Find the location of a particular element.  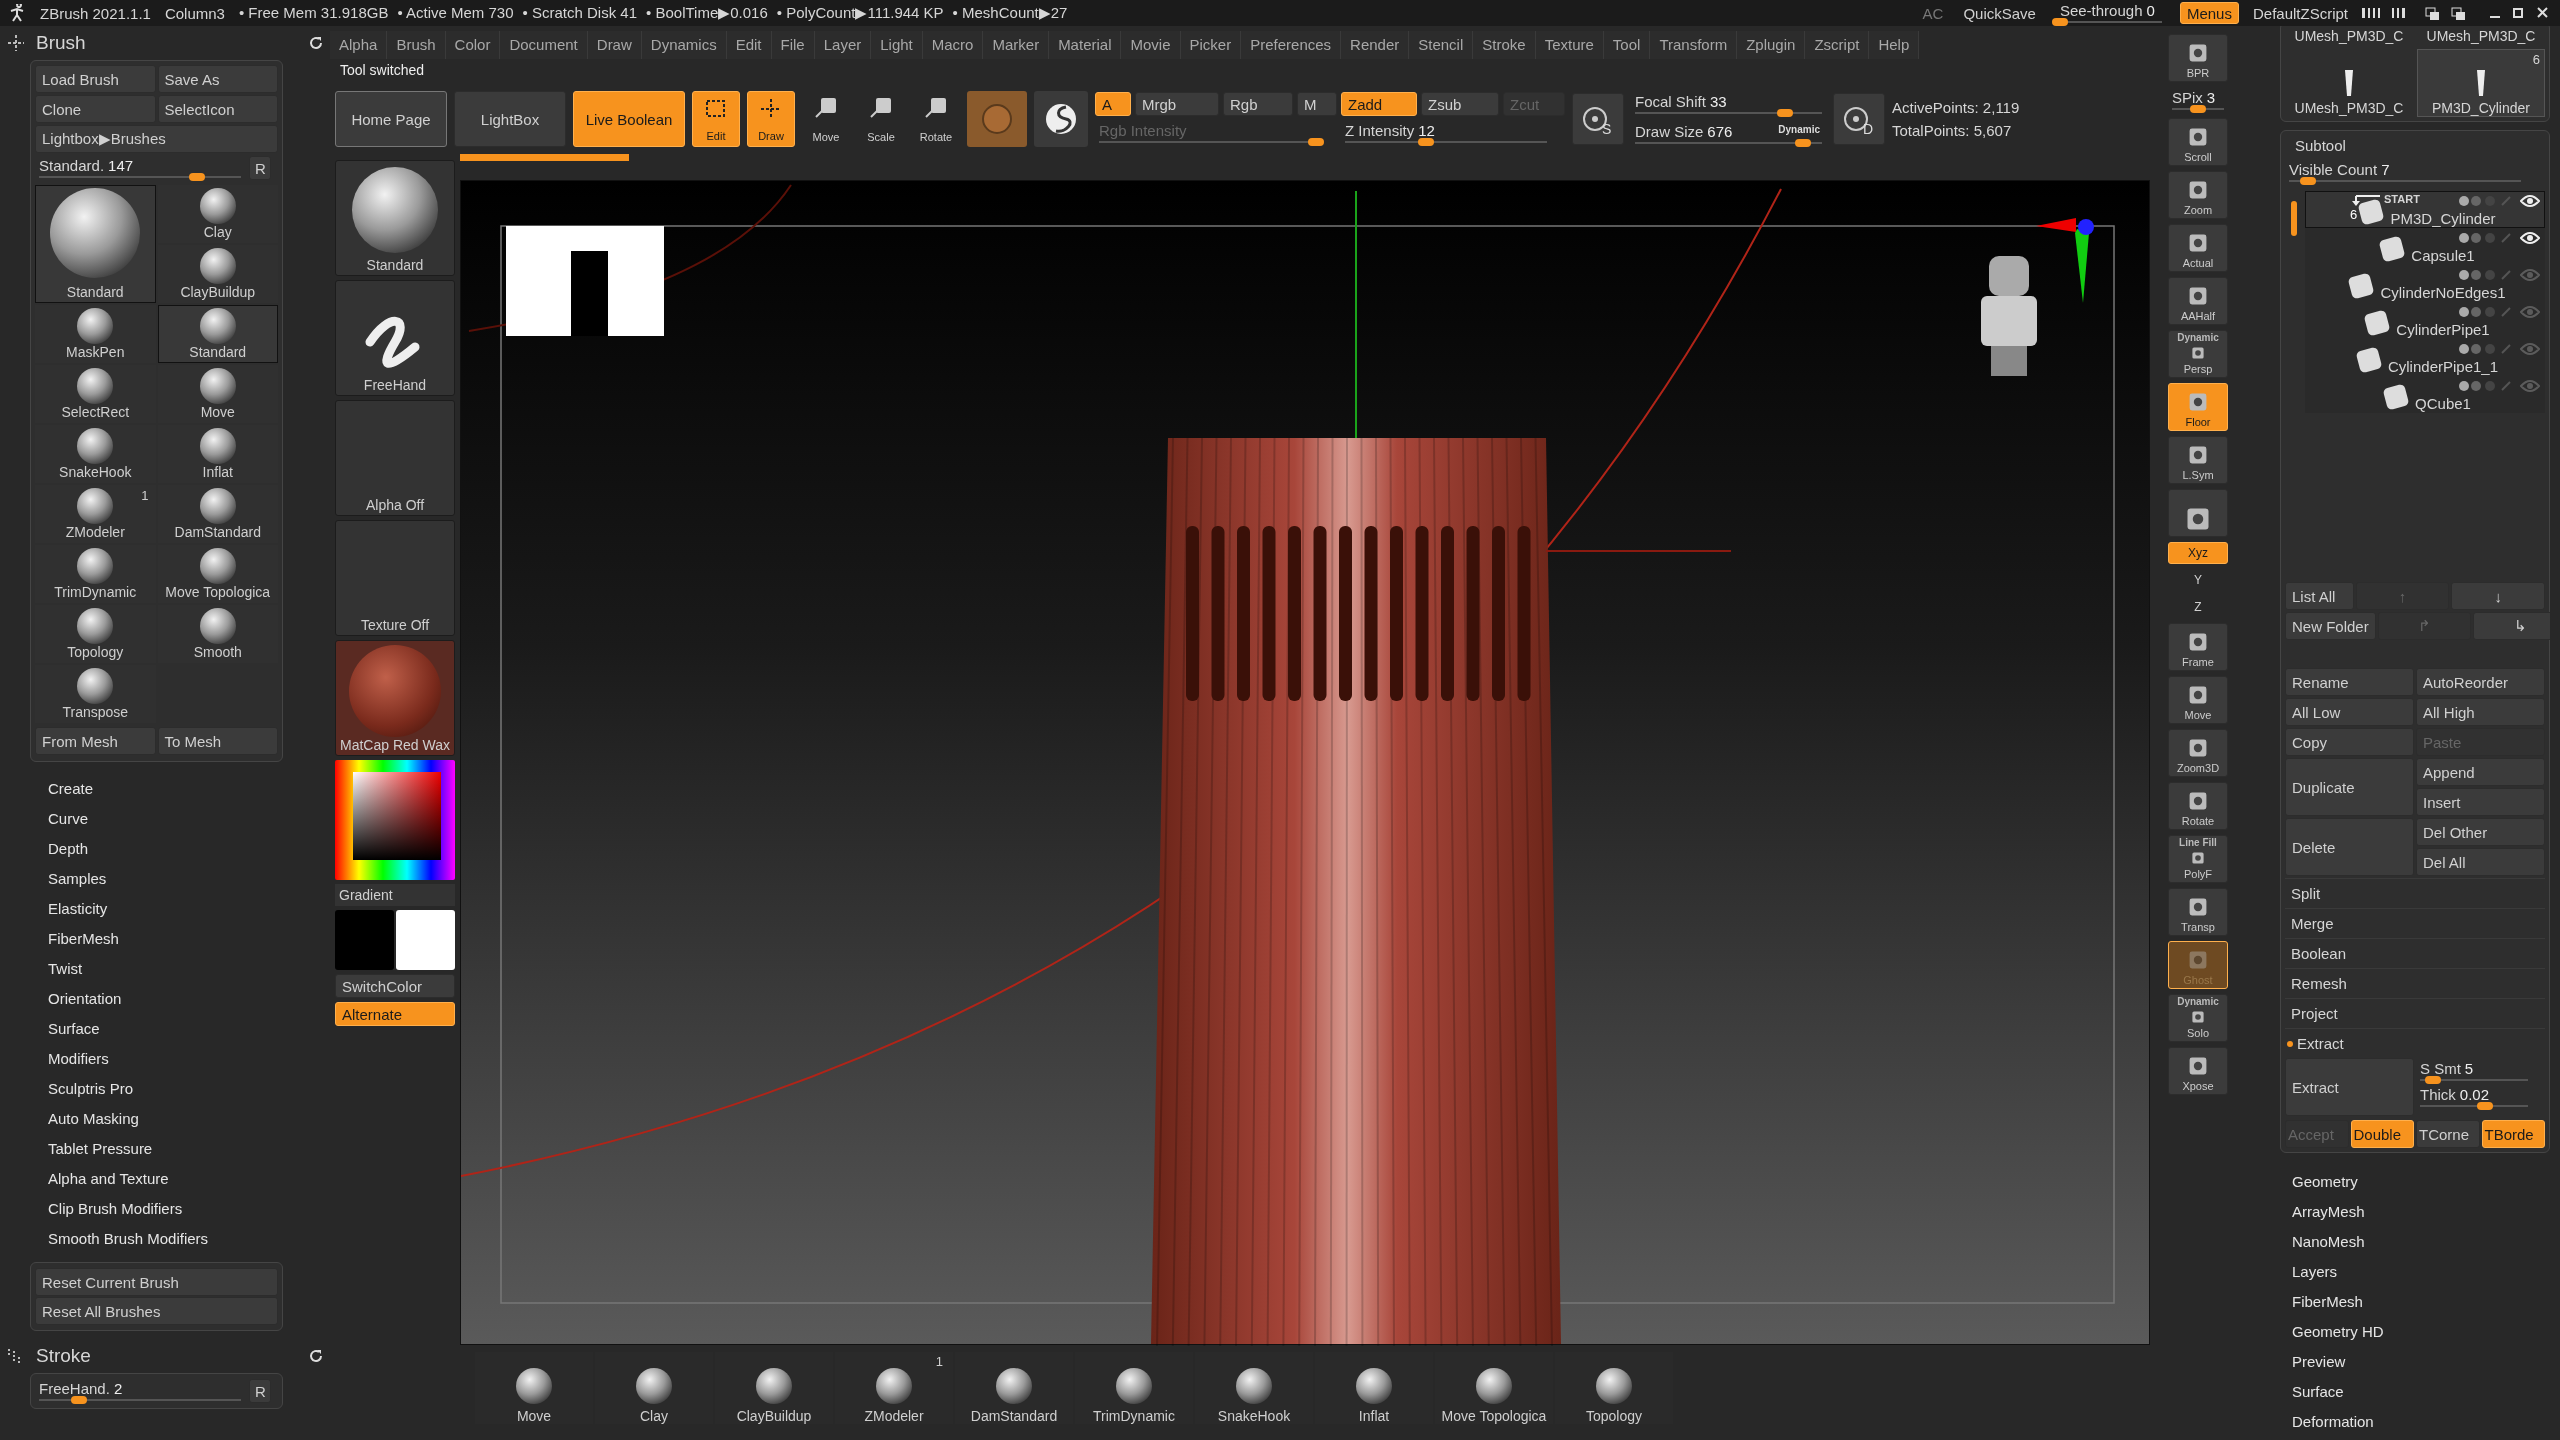

panel-button: Rename is located at coordinates (2349, 682).